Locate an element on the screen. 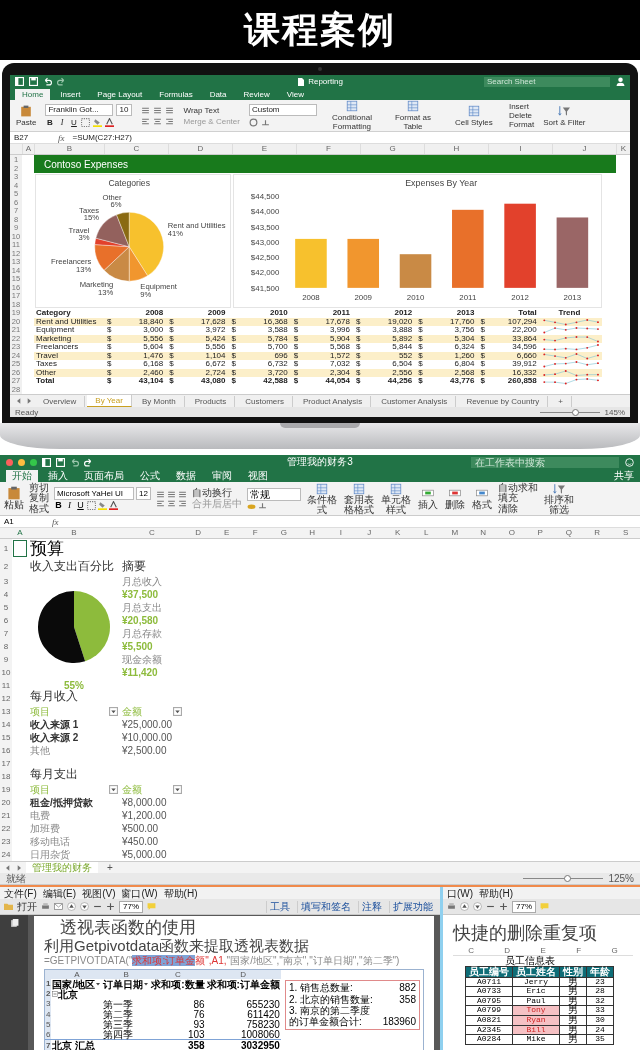 The height and width of the screenshot is (1050, 640). font-select: Microsoft YaHei UI is located at coordinates (94, 493).